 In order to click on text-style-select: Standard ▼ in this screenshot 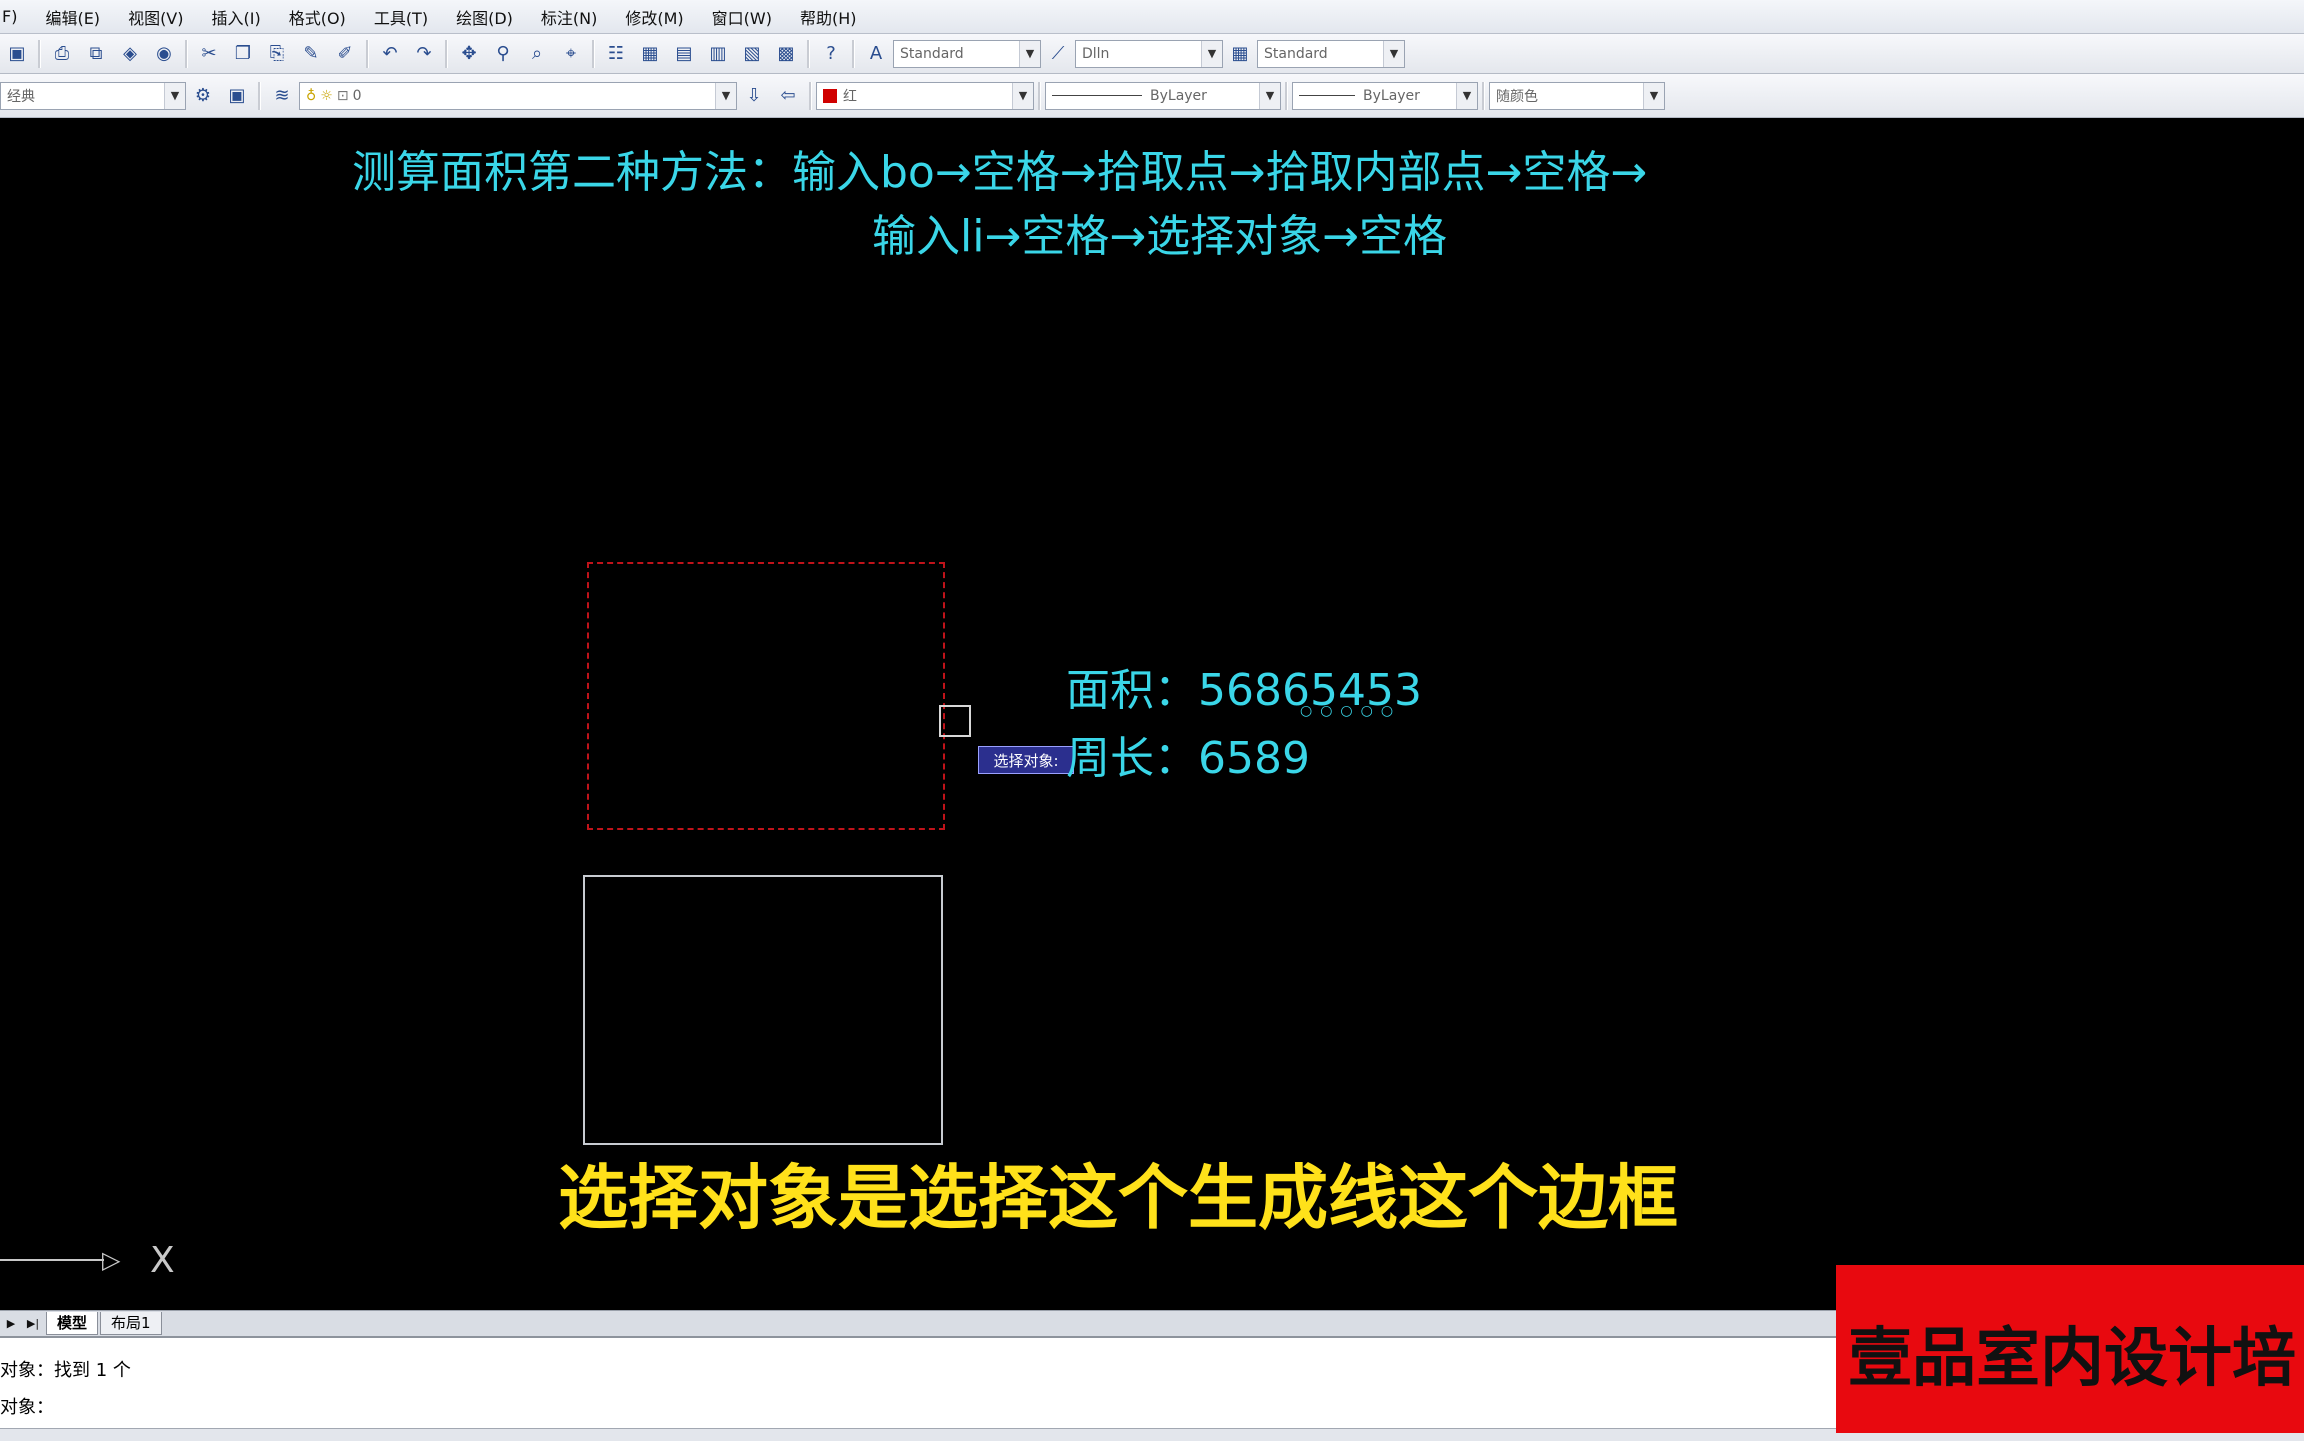, I will do `click(967, 53)`.